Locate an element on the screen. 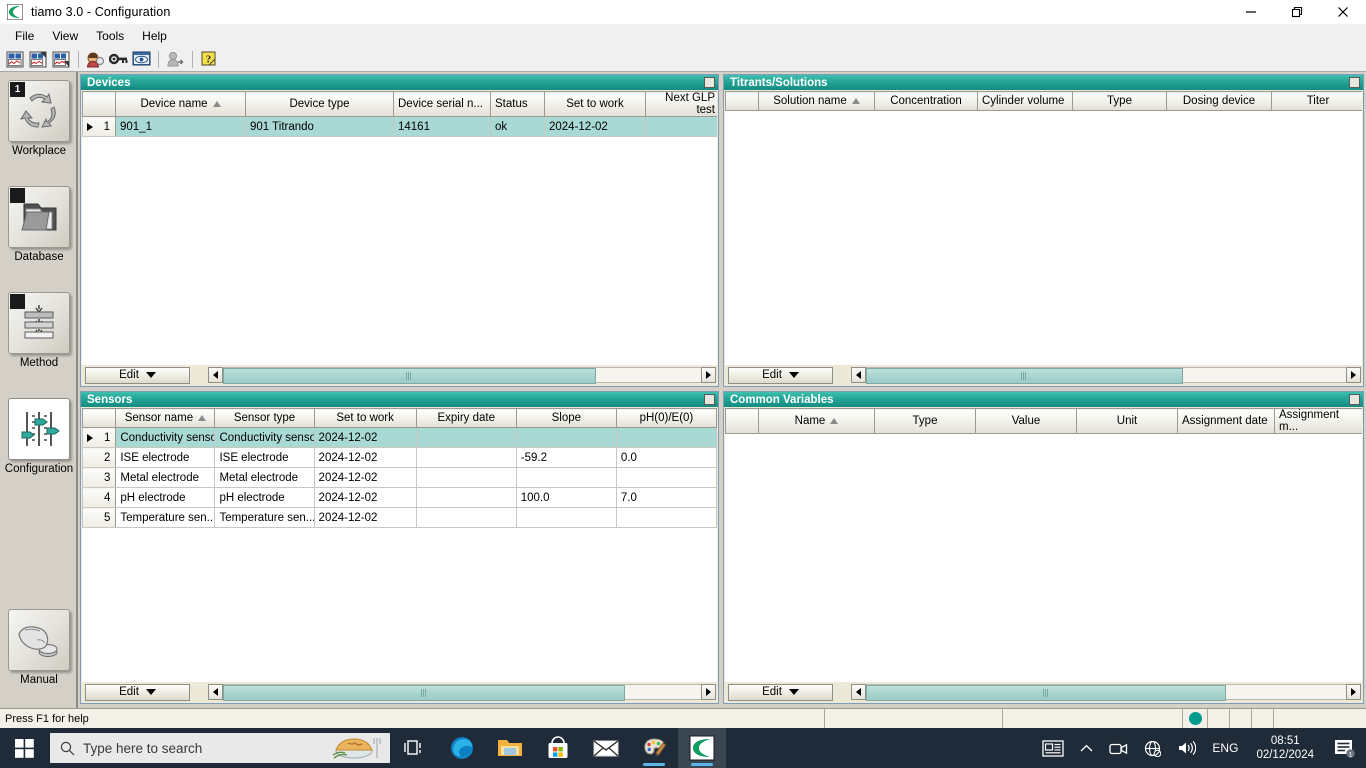 The height and width of the screenshot is (768, 1366). show-hidden-icons-icon is located at coordinates (1086, 748).